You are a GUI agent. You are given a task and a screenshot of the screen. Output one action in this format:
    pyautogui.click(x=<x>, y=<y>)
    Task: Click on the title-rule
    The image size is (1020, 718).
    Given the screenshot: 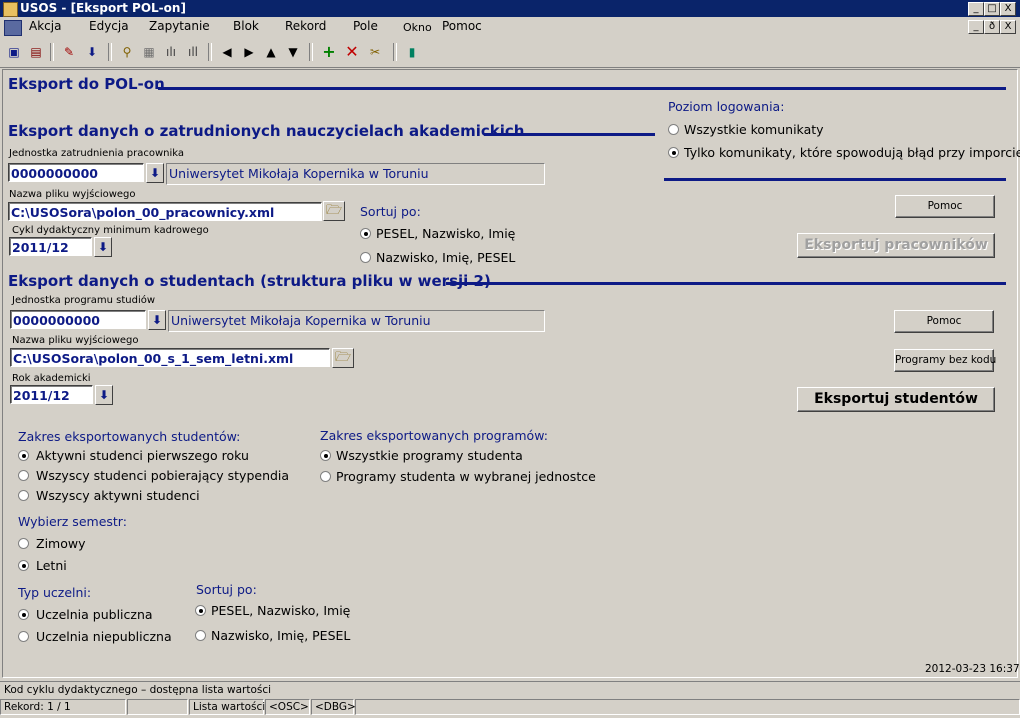 What is the action you would take?
    pyautogui.click(x=582, y=88)
    